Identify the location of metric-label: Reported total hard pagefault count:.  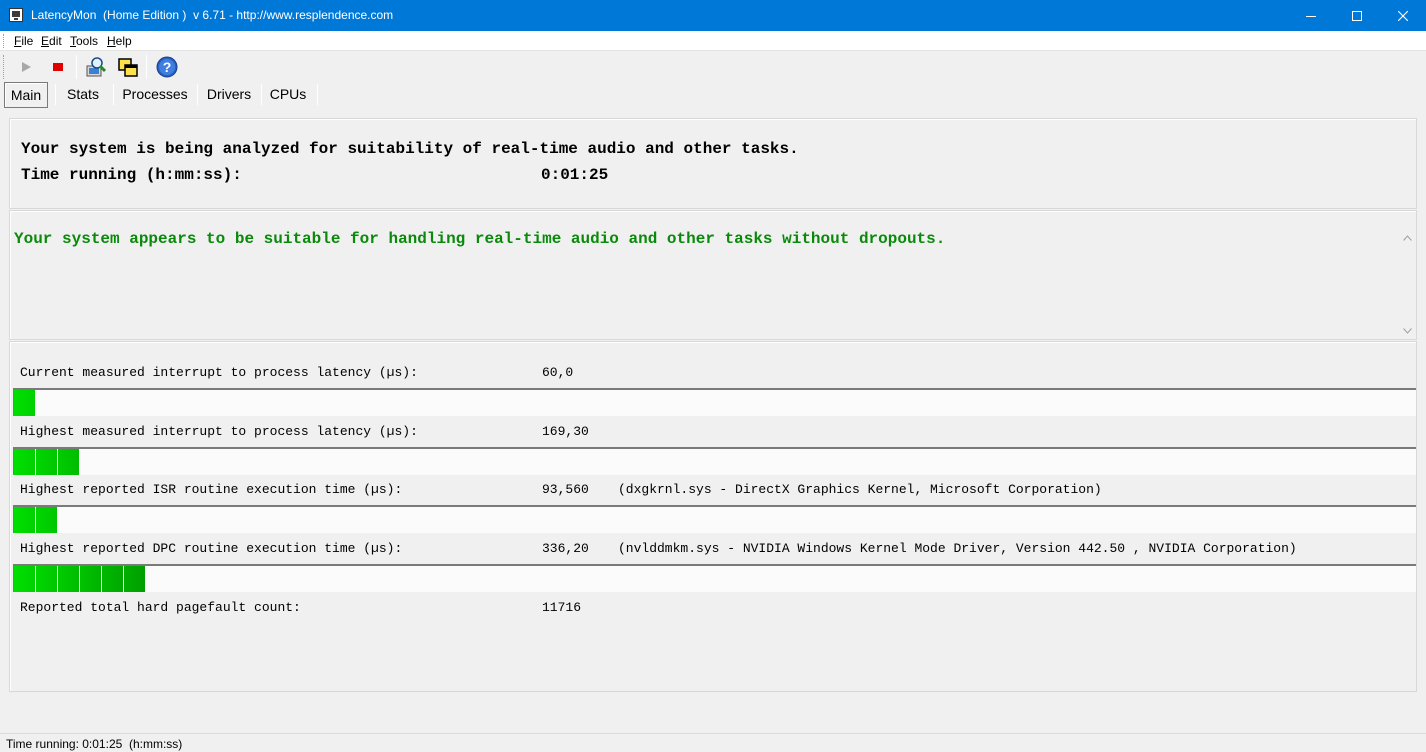
(160, 607).